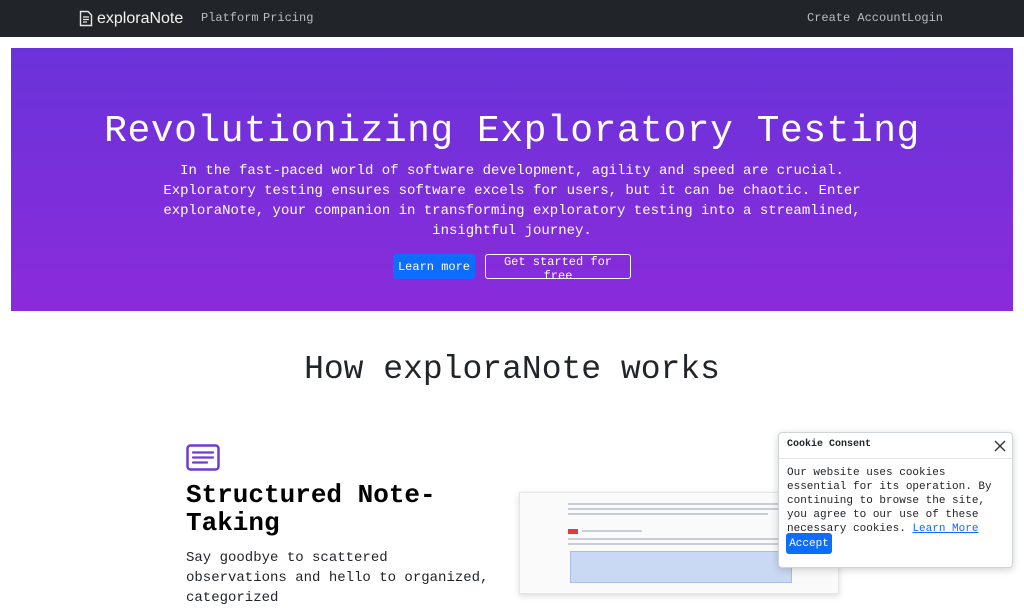 The width and height of the screenshot is (1024, 608). What do you see at coordinates (809, 543) in the screenshot?
I see `accept-button: Accept` at bounding box center [809, 543].